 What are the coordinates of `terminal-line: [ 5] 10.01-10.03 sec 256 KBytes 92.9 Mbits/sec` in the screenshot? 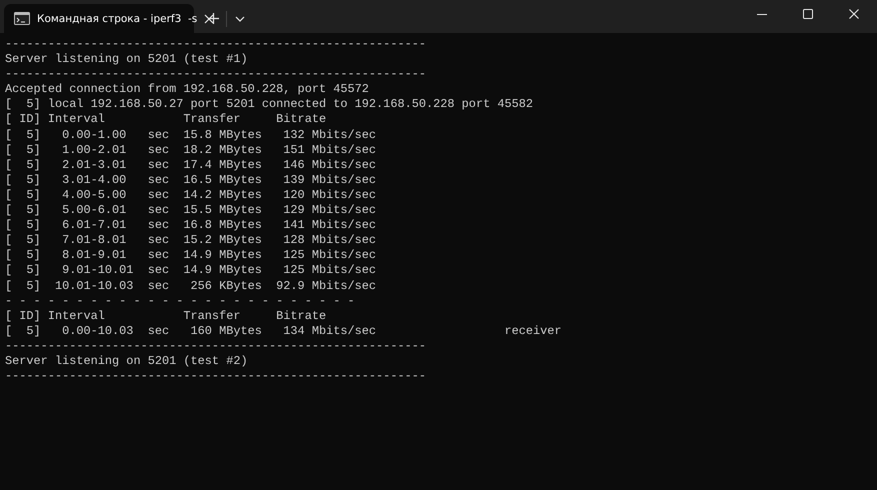 It's located at (190, 286).